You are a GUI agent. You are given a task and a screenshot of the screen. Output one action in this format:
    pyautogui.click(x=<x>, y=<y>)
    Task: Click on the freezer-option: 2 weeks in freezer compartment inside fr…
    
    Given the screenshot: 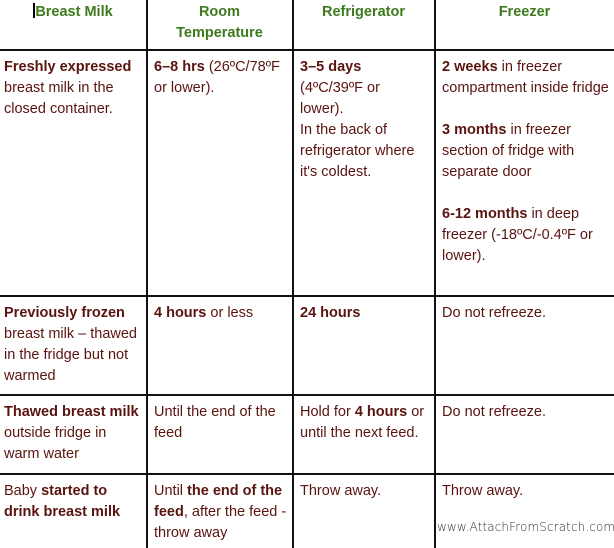 What is the action you would take?
    pyautogui.click(x=526, y=78)
    